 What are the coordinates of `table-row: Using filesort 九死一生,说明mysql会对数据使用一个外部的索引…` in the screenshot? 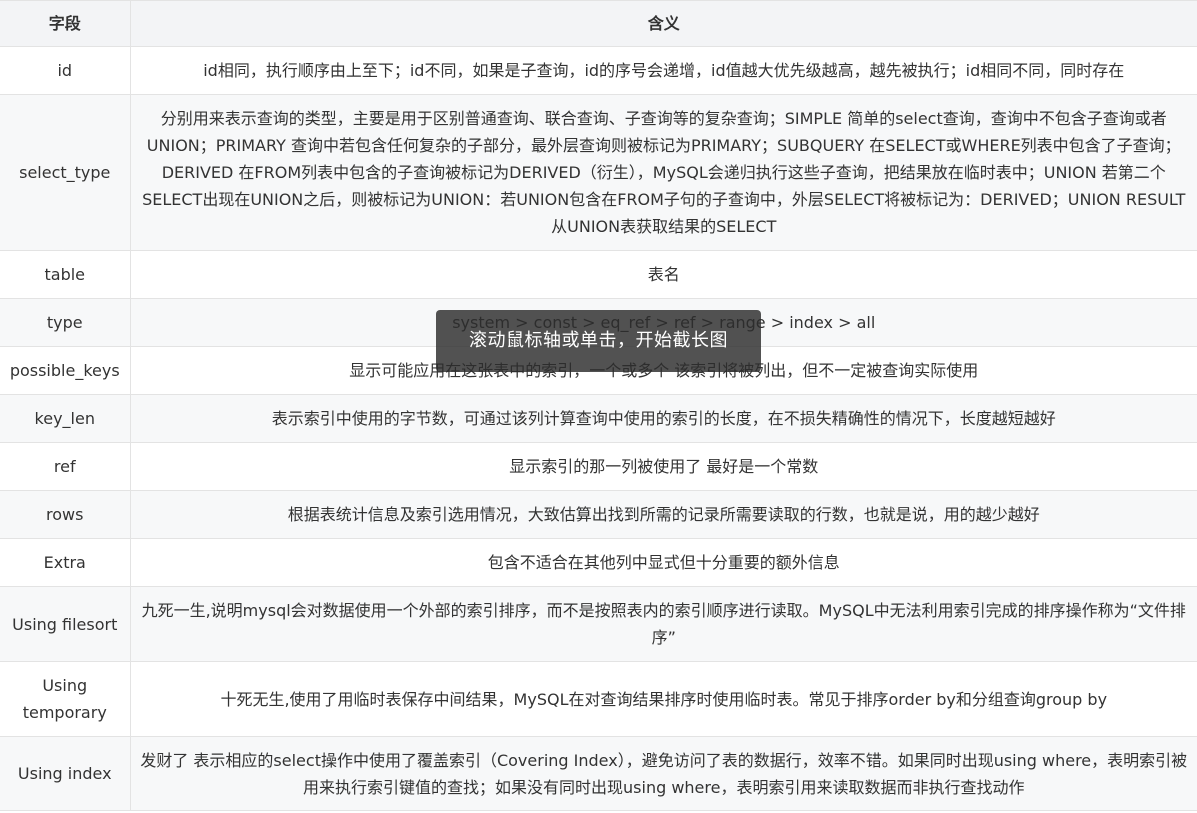 It's located at (598, 624).